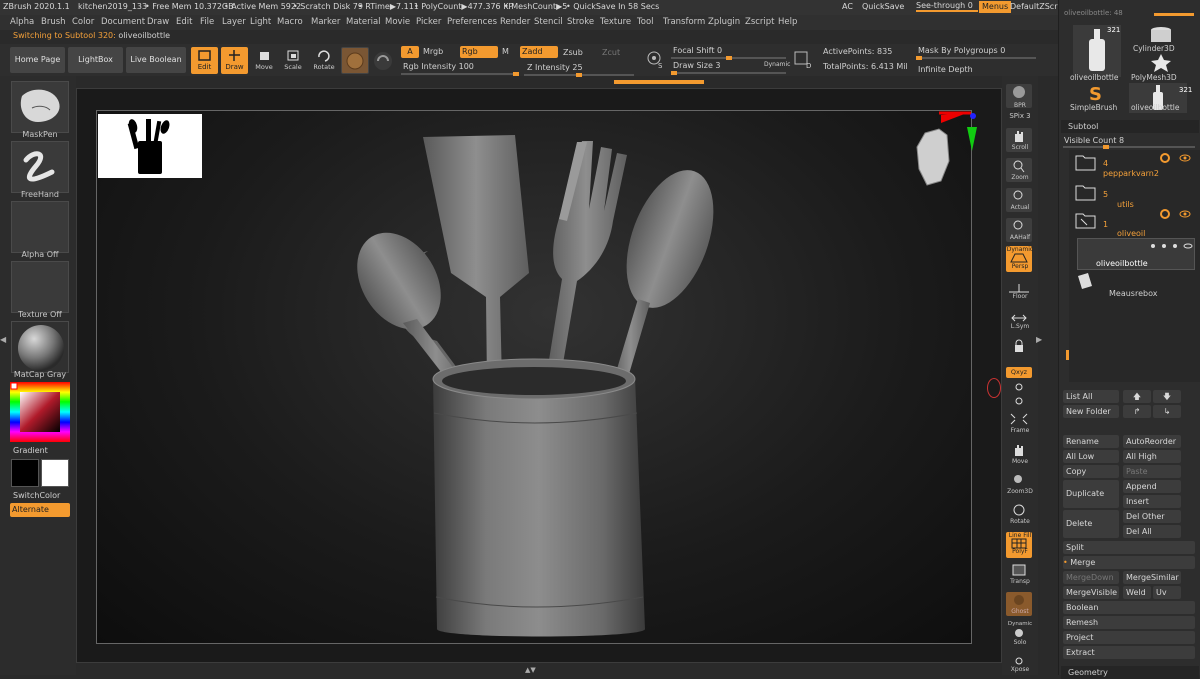 The height and width of the screenshot is (679, 1200). I want to click on project-section: Project, so click(1129, 637).